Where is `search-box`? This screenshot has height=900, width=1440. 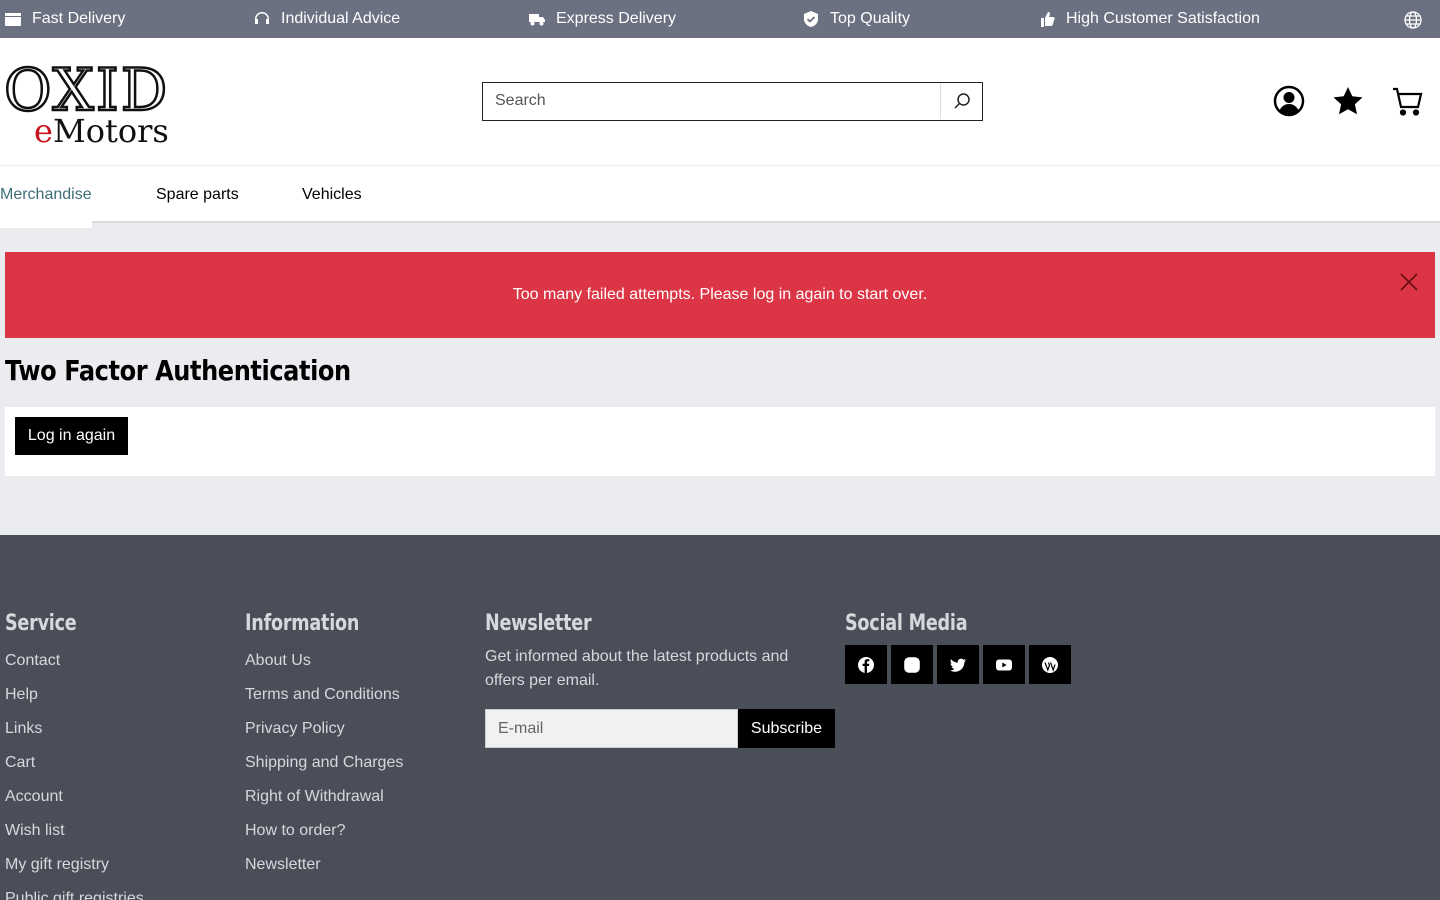
search-box is located at coordinates (732, 101).